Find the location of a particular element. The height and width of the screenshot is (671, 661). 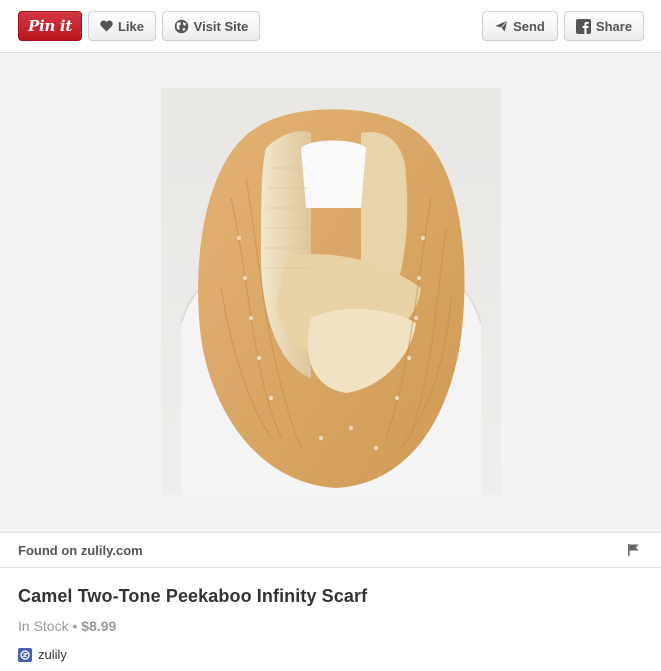

facebook-icon is located at coordinates (583, 26).